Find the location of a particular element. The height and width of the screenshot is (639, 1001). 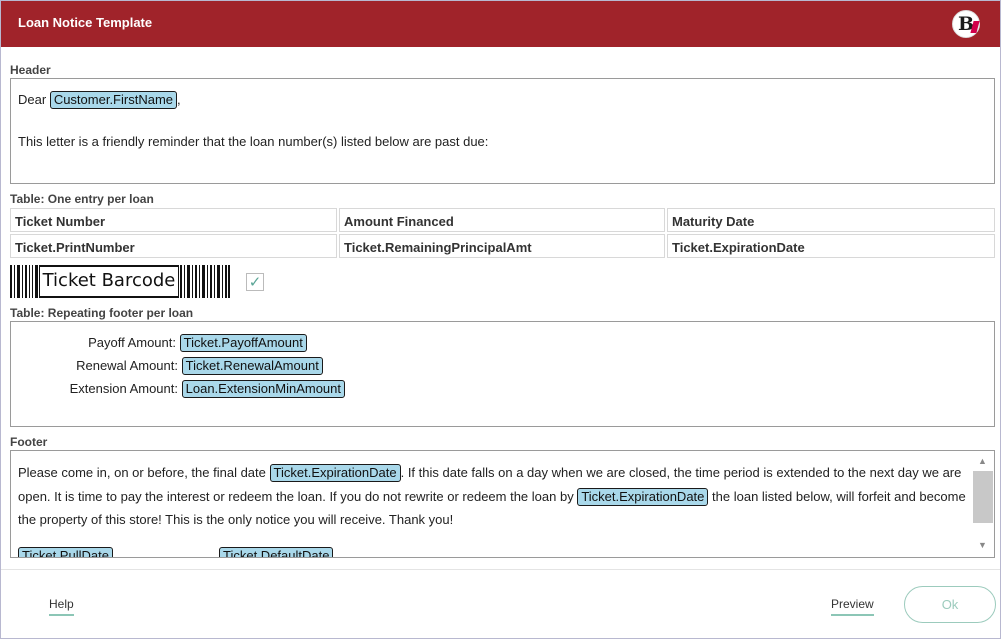

logo-letter: B is located at coordinates (966, 24).